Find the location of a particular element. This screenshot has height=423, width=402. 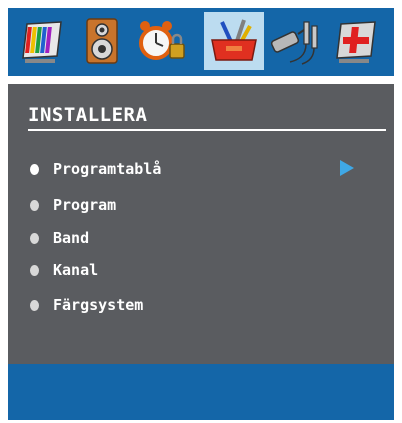

menu-item-programtabla: Programtablå is located at coordinates (95, 169).